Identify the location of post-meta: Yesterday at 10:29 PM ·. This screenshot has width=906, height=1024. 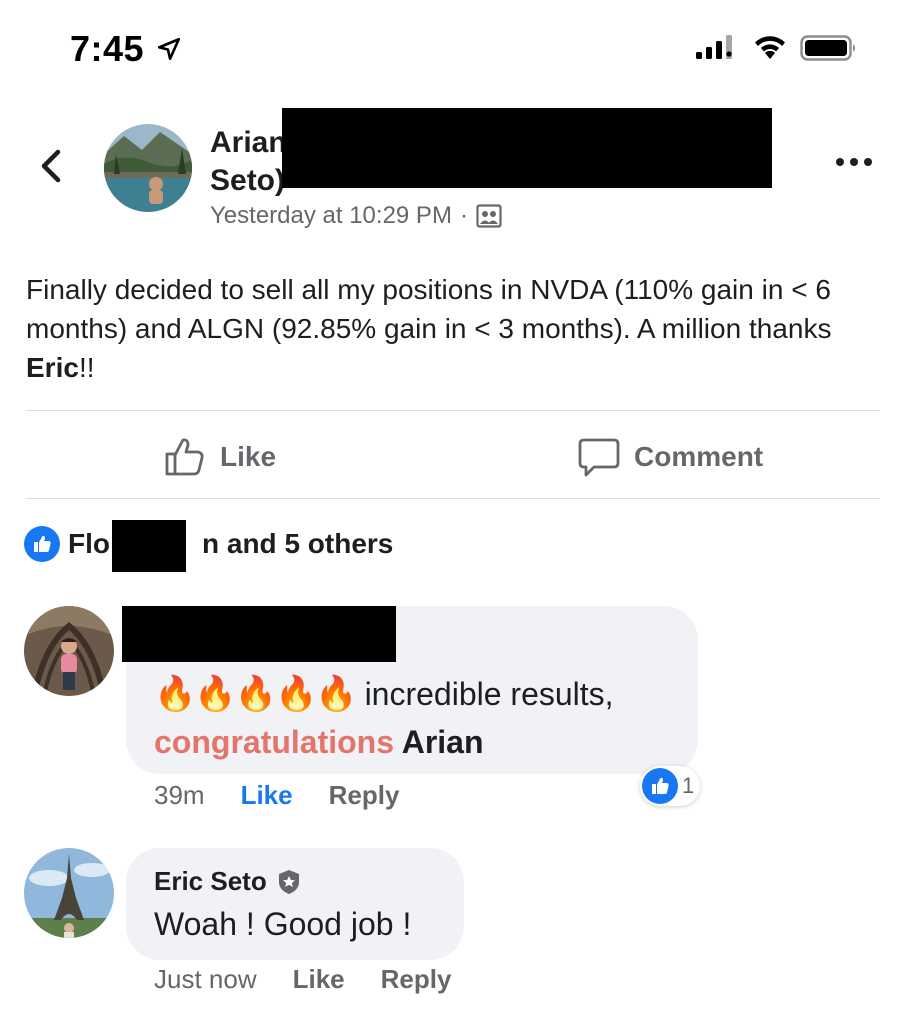
(356, 216).